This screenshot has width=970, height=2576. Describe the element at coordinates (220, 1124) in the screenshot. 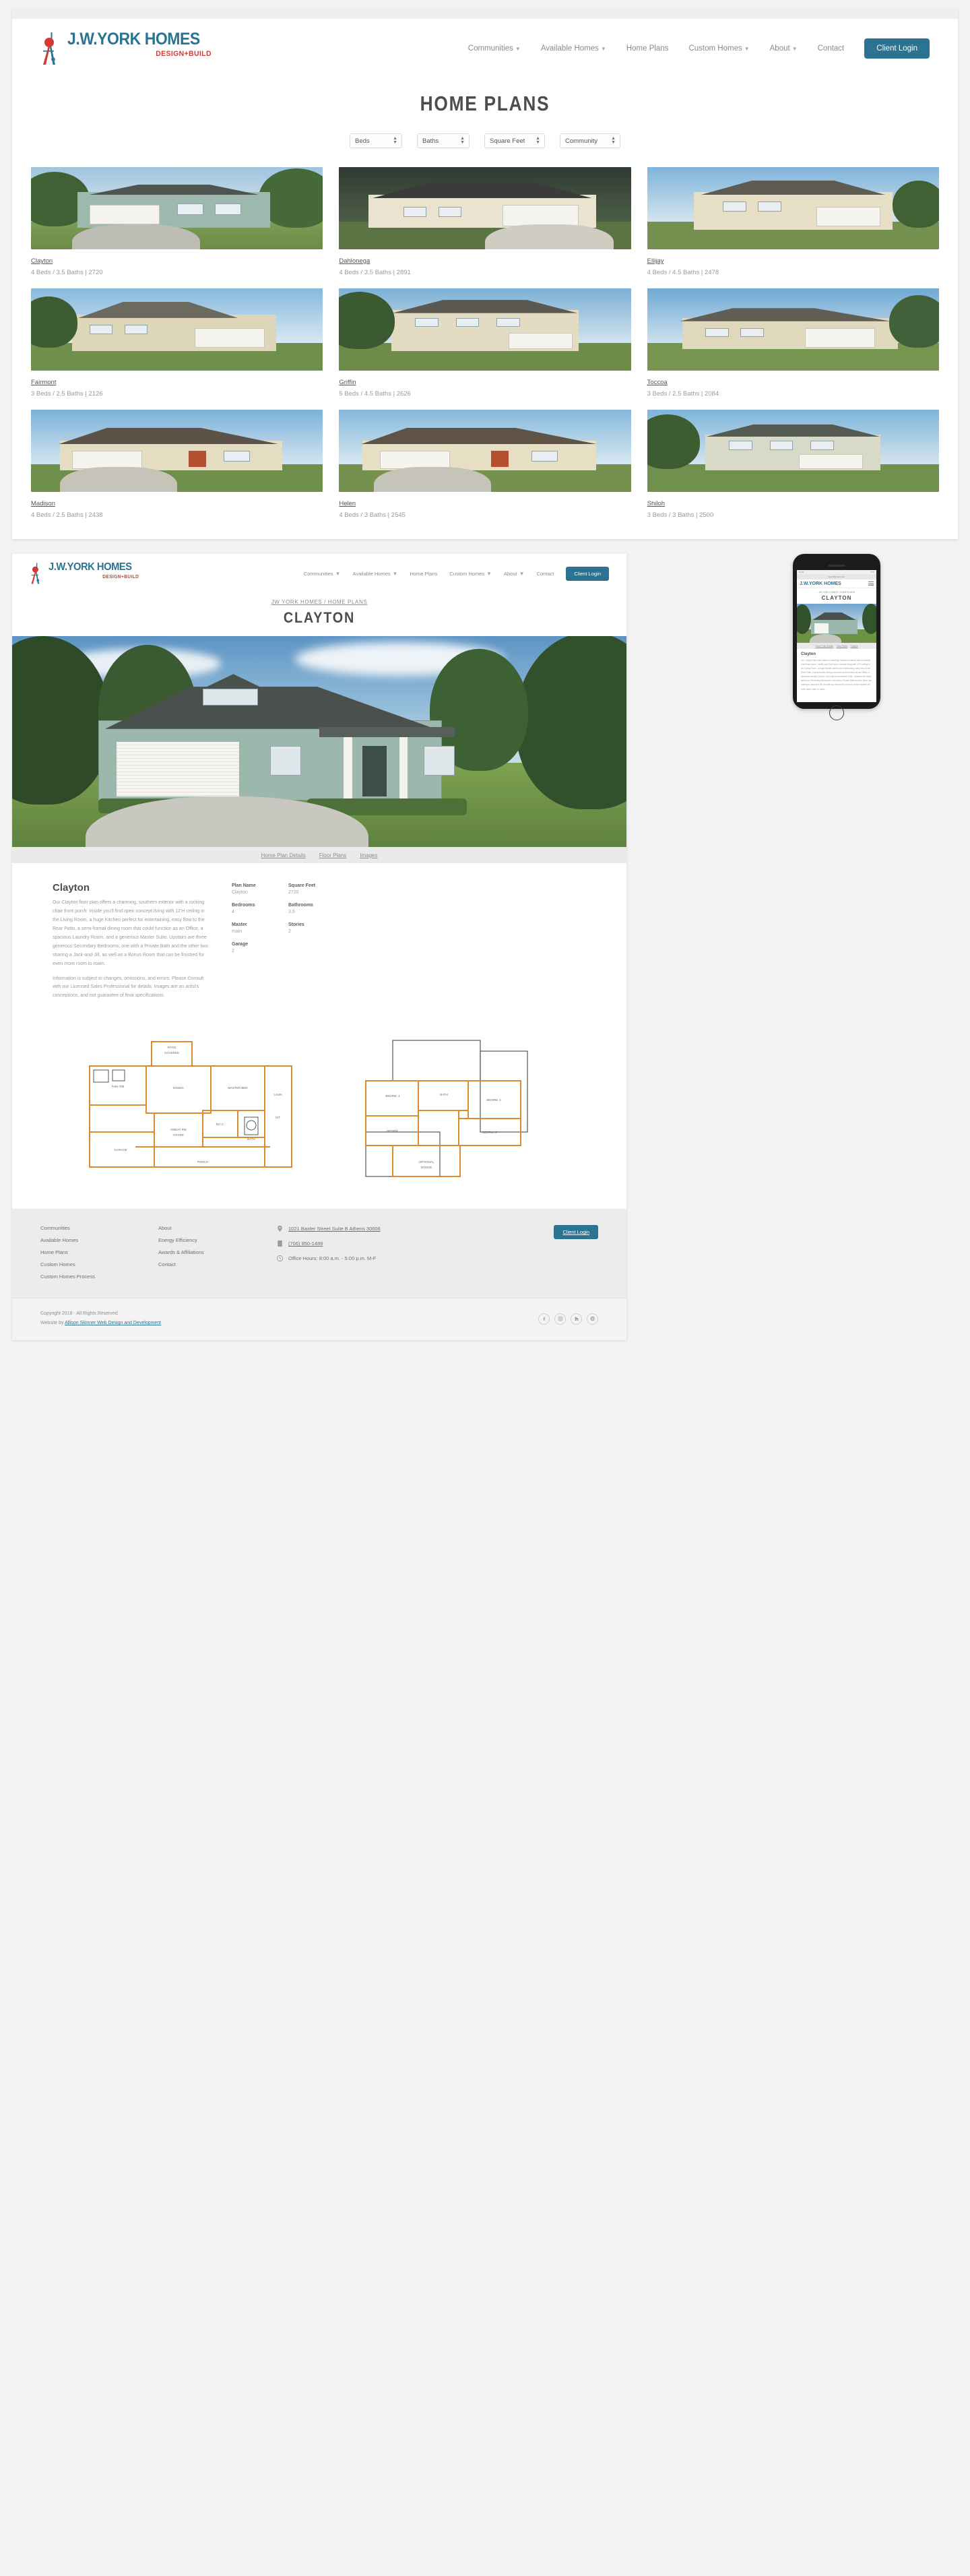

I see `svg-text: W.I.C.` at that location.